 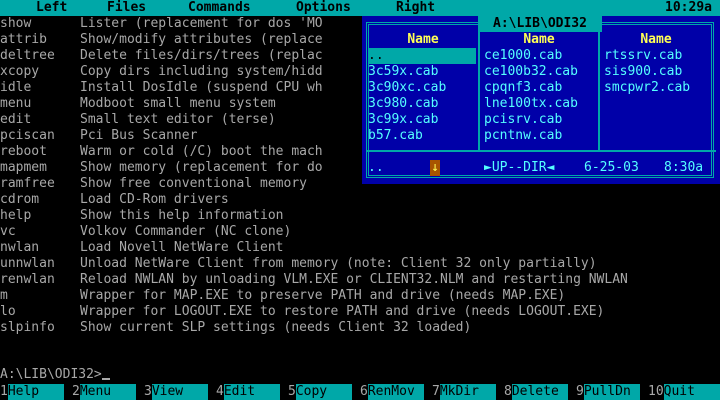 What do you see at coordinates (403, 72) in the screenshot?
I see `file-entry: 3c59x.cab` at bounding box center [403, 72].